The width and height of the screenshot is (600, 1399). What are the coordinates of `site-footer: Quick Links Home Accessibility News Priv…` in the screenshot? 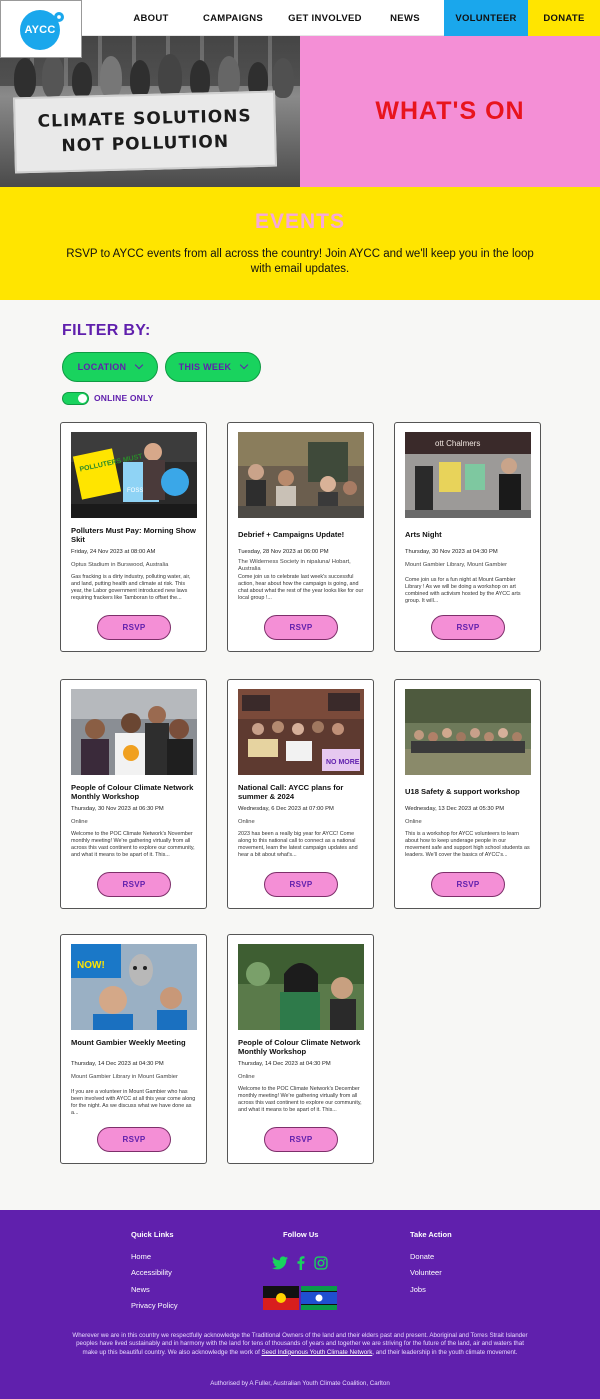 It's located at (300, 1304).